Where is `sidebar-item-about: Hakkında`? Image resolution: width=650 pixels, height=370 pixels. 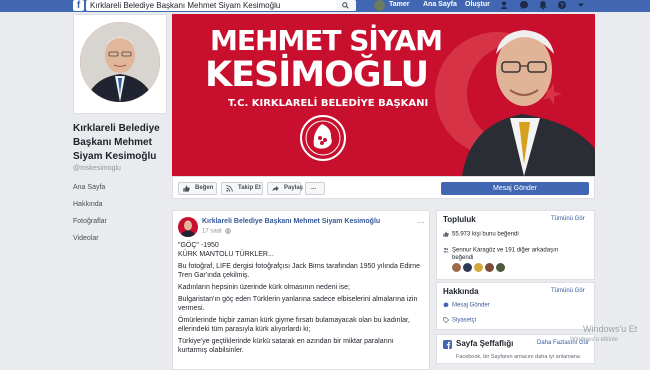 sidebar-item-about: Hakkında is located at coordinates (123, 204).